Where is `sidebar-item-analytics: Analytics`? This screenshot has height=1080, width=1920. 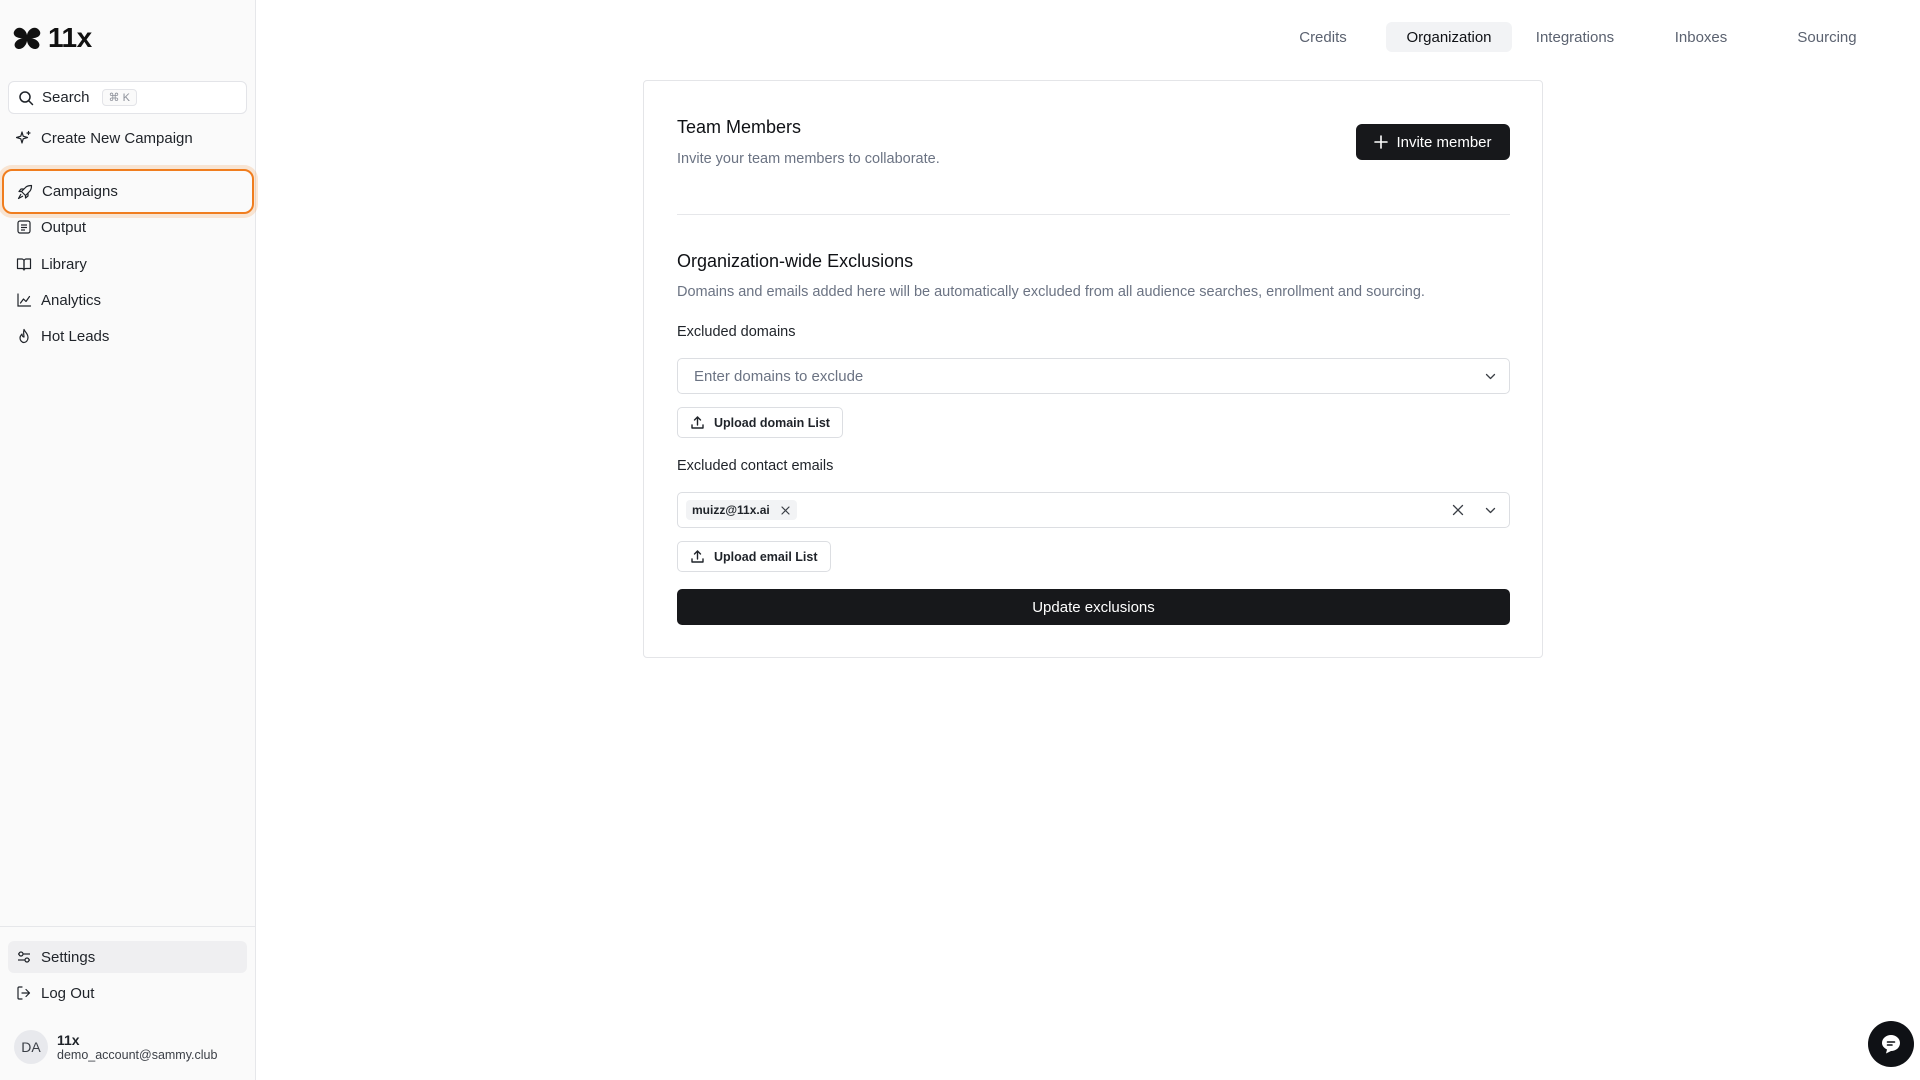 sidebar-item-analytics: Analytics is located at coordinates (127, 300).